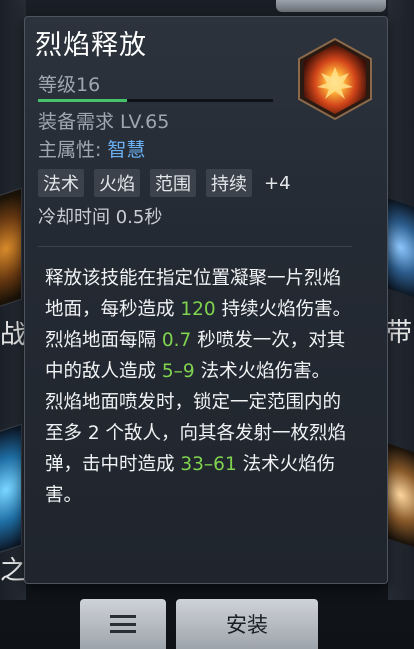 Image resolution: width=414 pixels, height=649 pixels. Describe the element at coordinates (201, 356) in the screenshot. I see `description-paragraph: 烈焰地面每隔 0.7 秒喷发一次，对其中的敌人造成 5–9 法术火焰伤害。` at that location.